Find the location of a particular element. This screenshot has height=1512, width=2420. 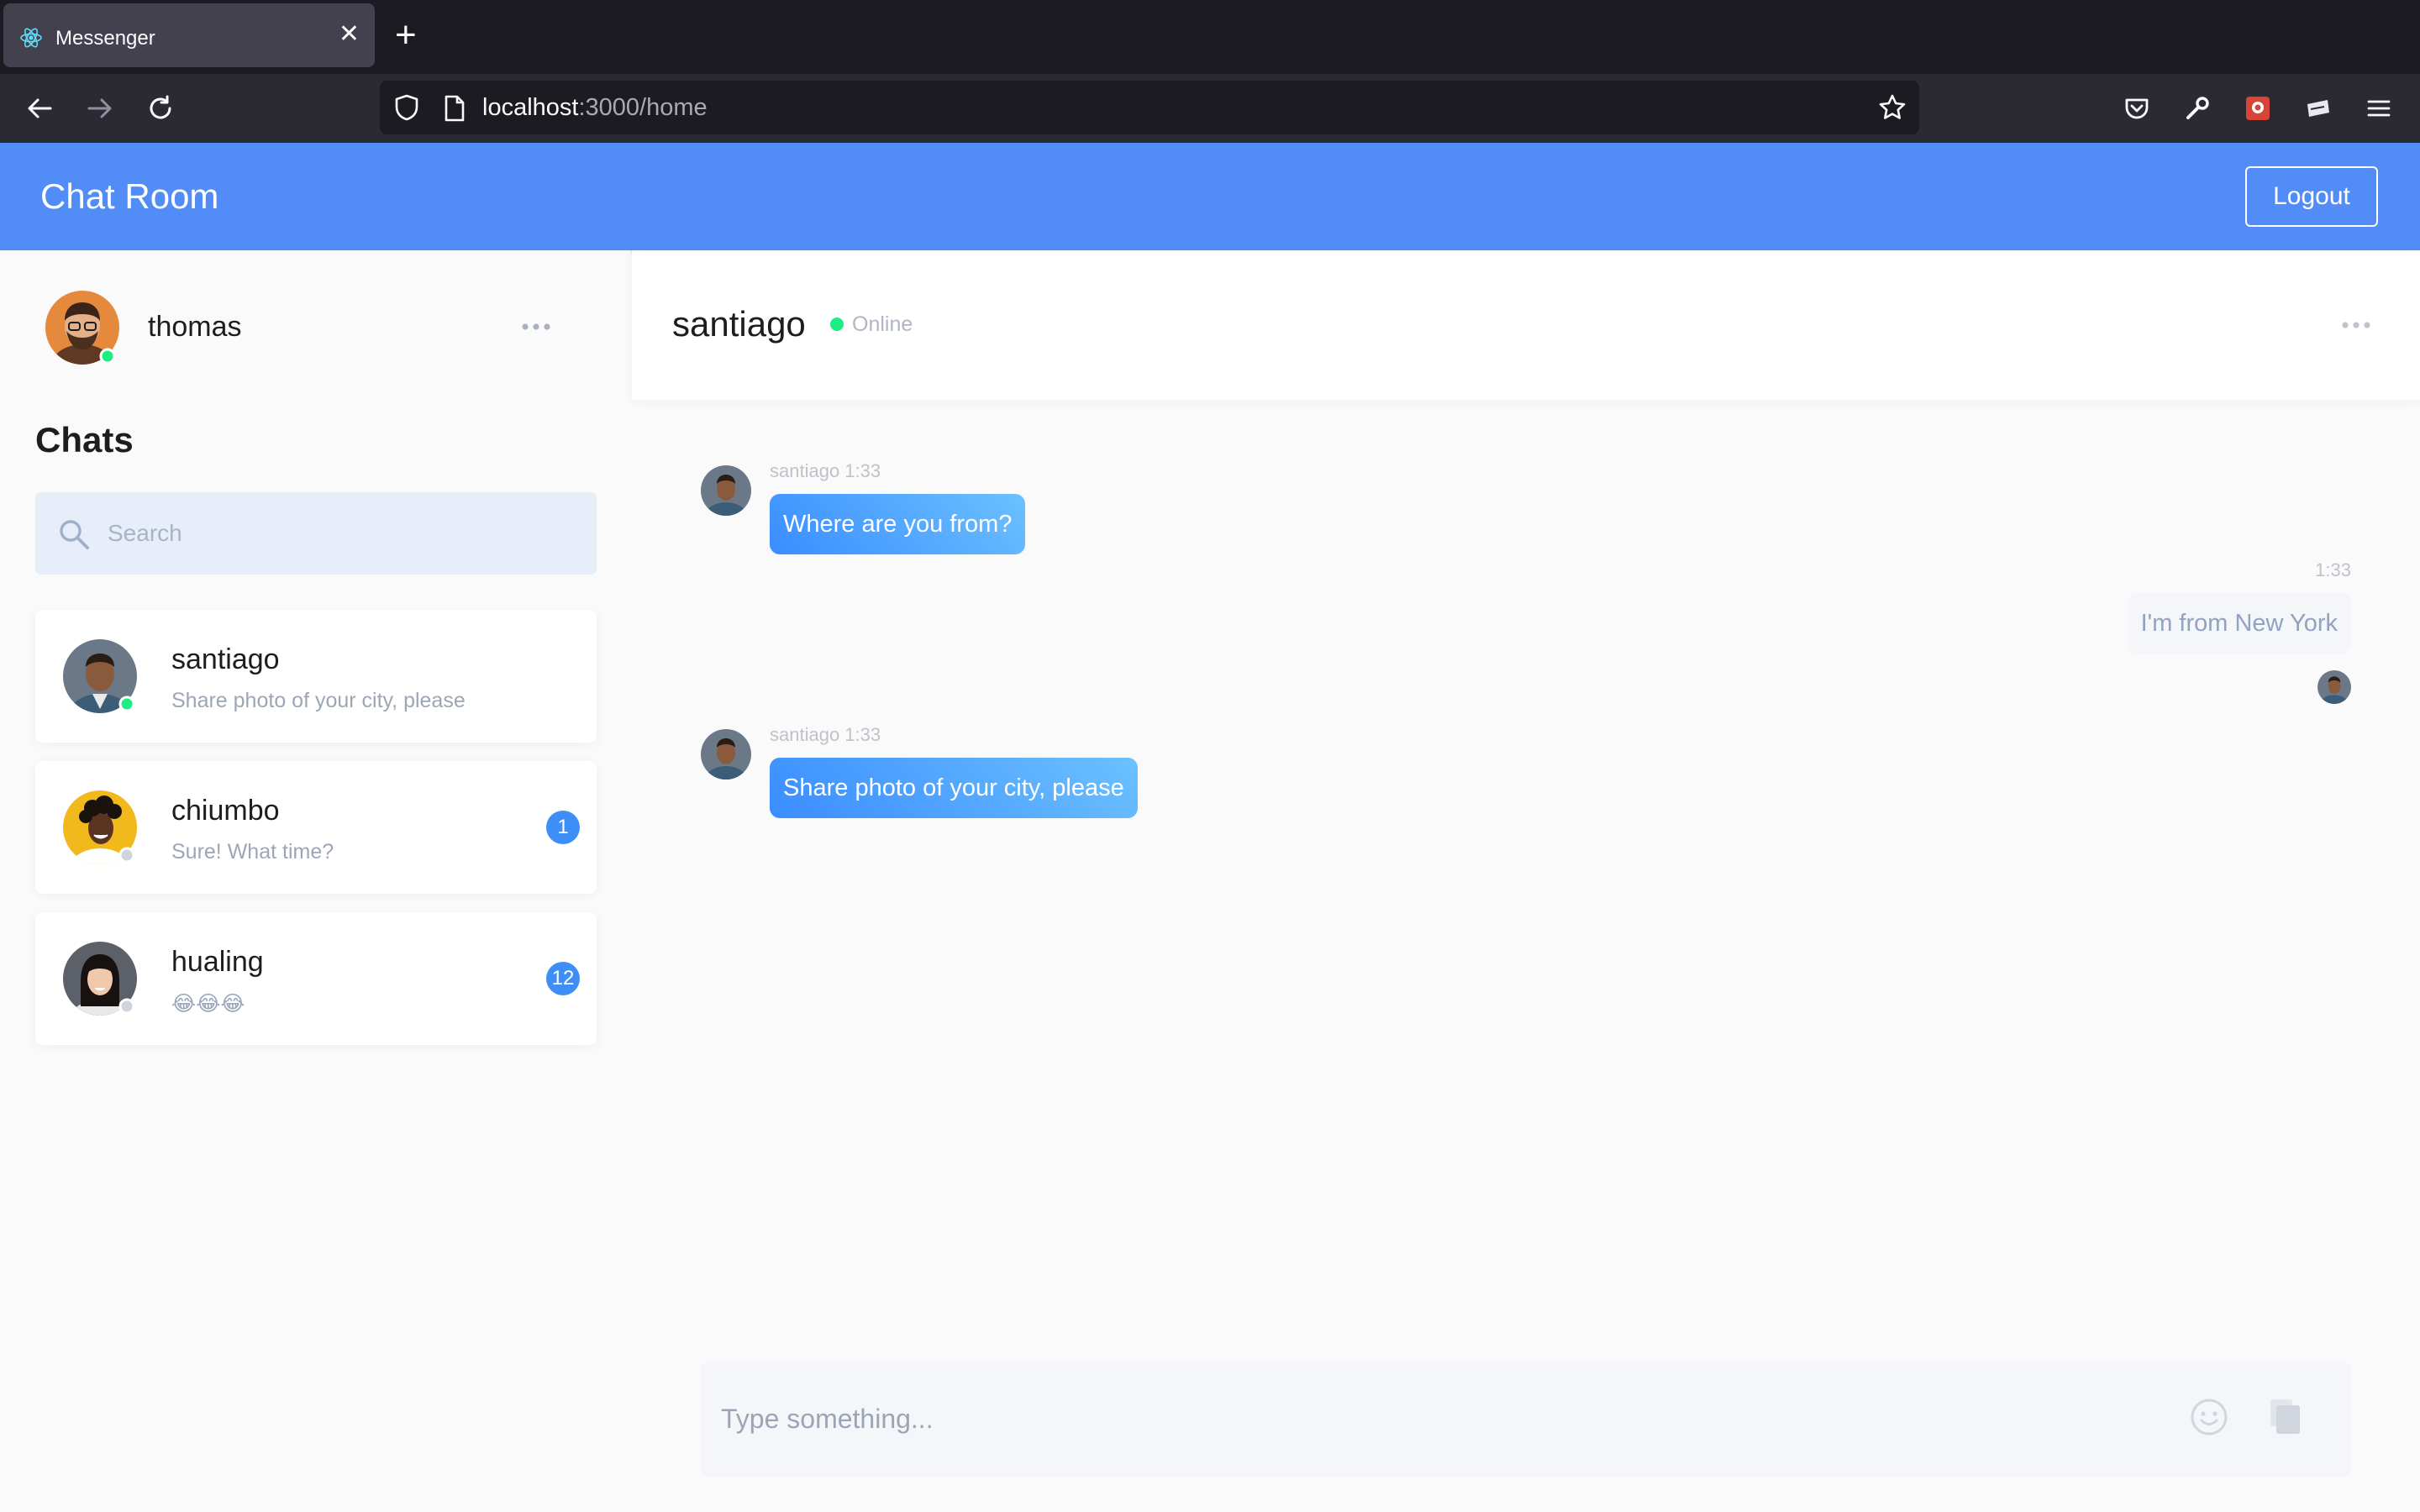

bookmark-star-icon is located at coordinates (1892, 107).